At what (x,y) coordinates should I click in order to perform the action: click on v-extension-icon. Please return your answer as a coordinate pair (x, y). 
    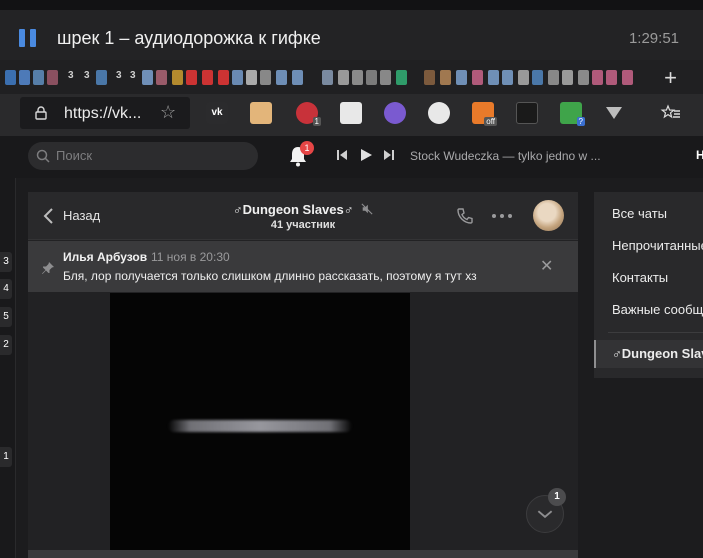
    Looking at the image, I should click on (614, 113).